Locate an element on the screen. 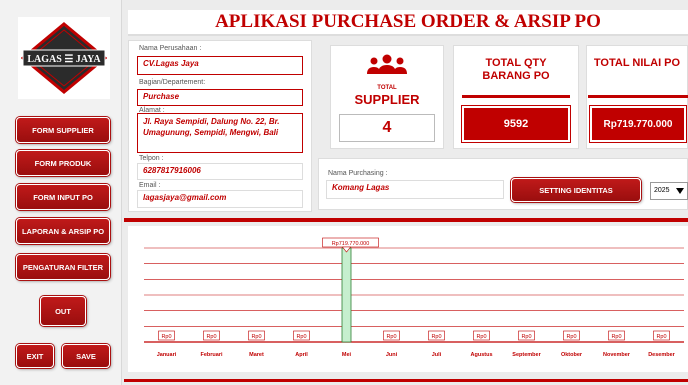 This screenshot has width=688, height=385. qty-divider is located at coordinates (516, 96).